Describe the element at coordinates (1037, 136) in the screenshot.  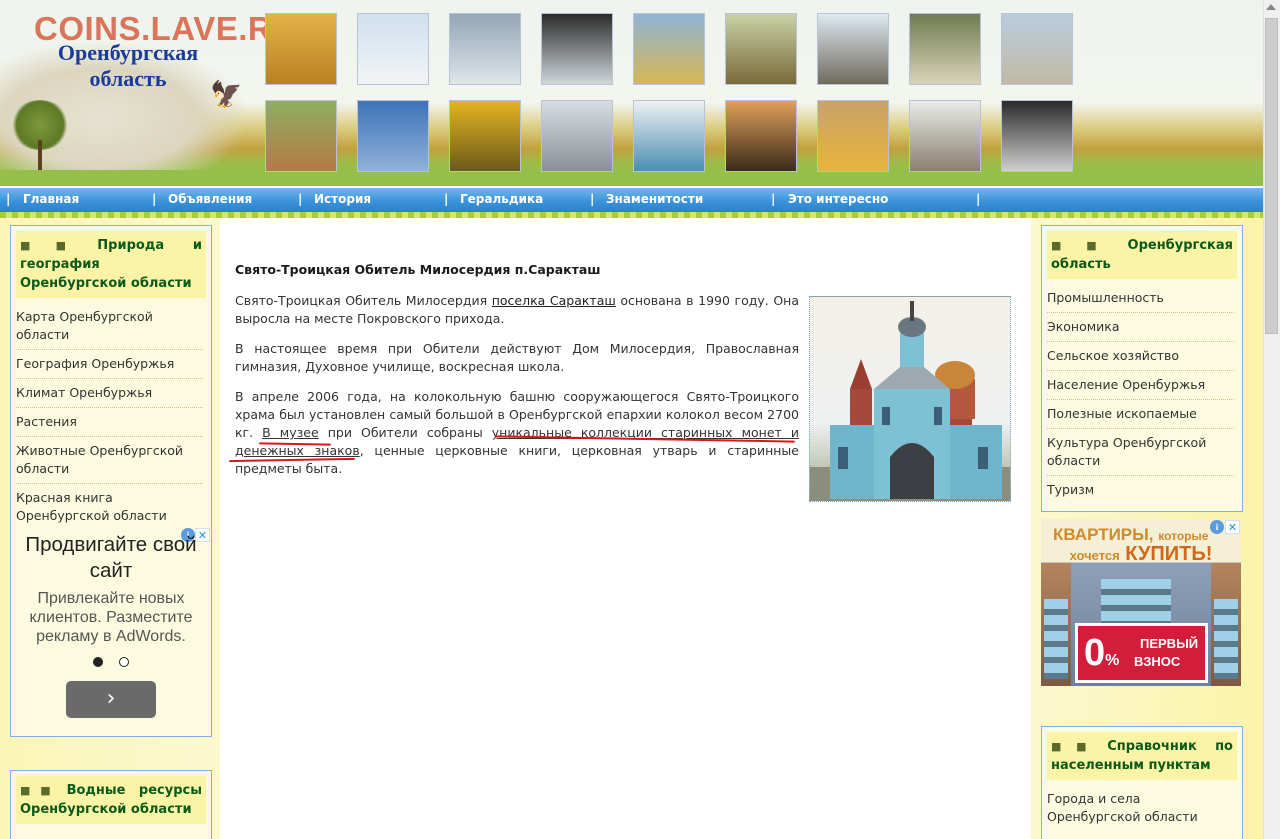
I see `header-thumbnail-lace-shawl` at that location.